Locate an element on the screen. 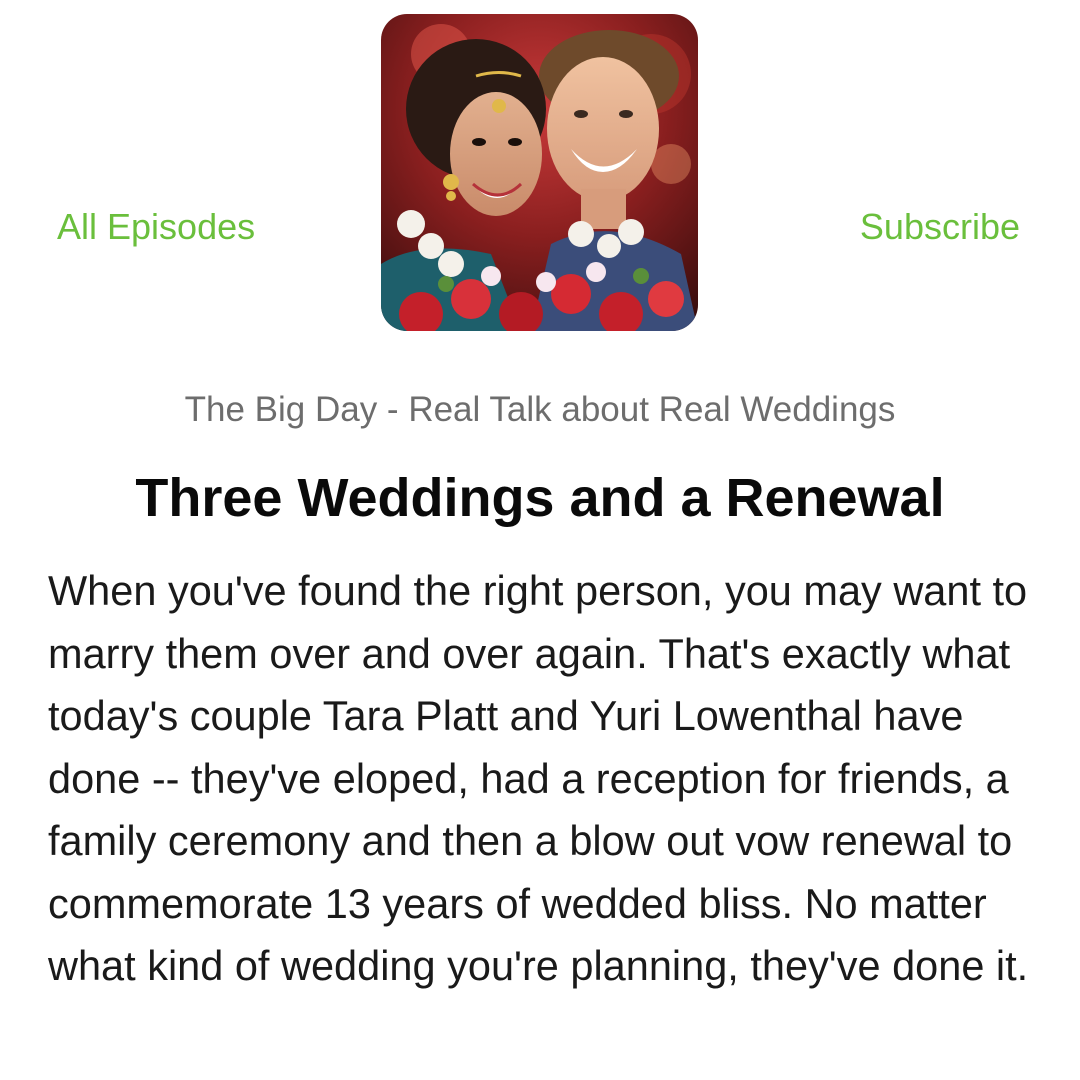  couple-photo-image is located at coordinates (539, 172).